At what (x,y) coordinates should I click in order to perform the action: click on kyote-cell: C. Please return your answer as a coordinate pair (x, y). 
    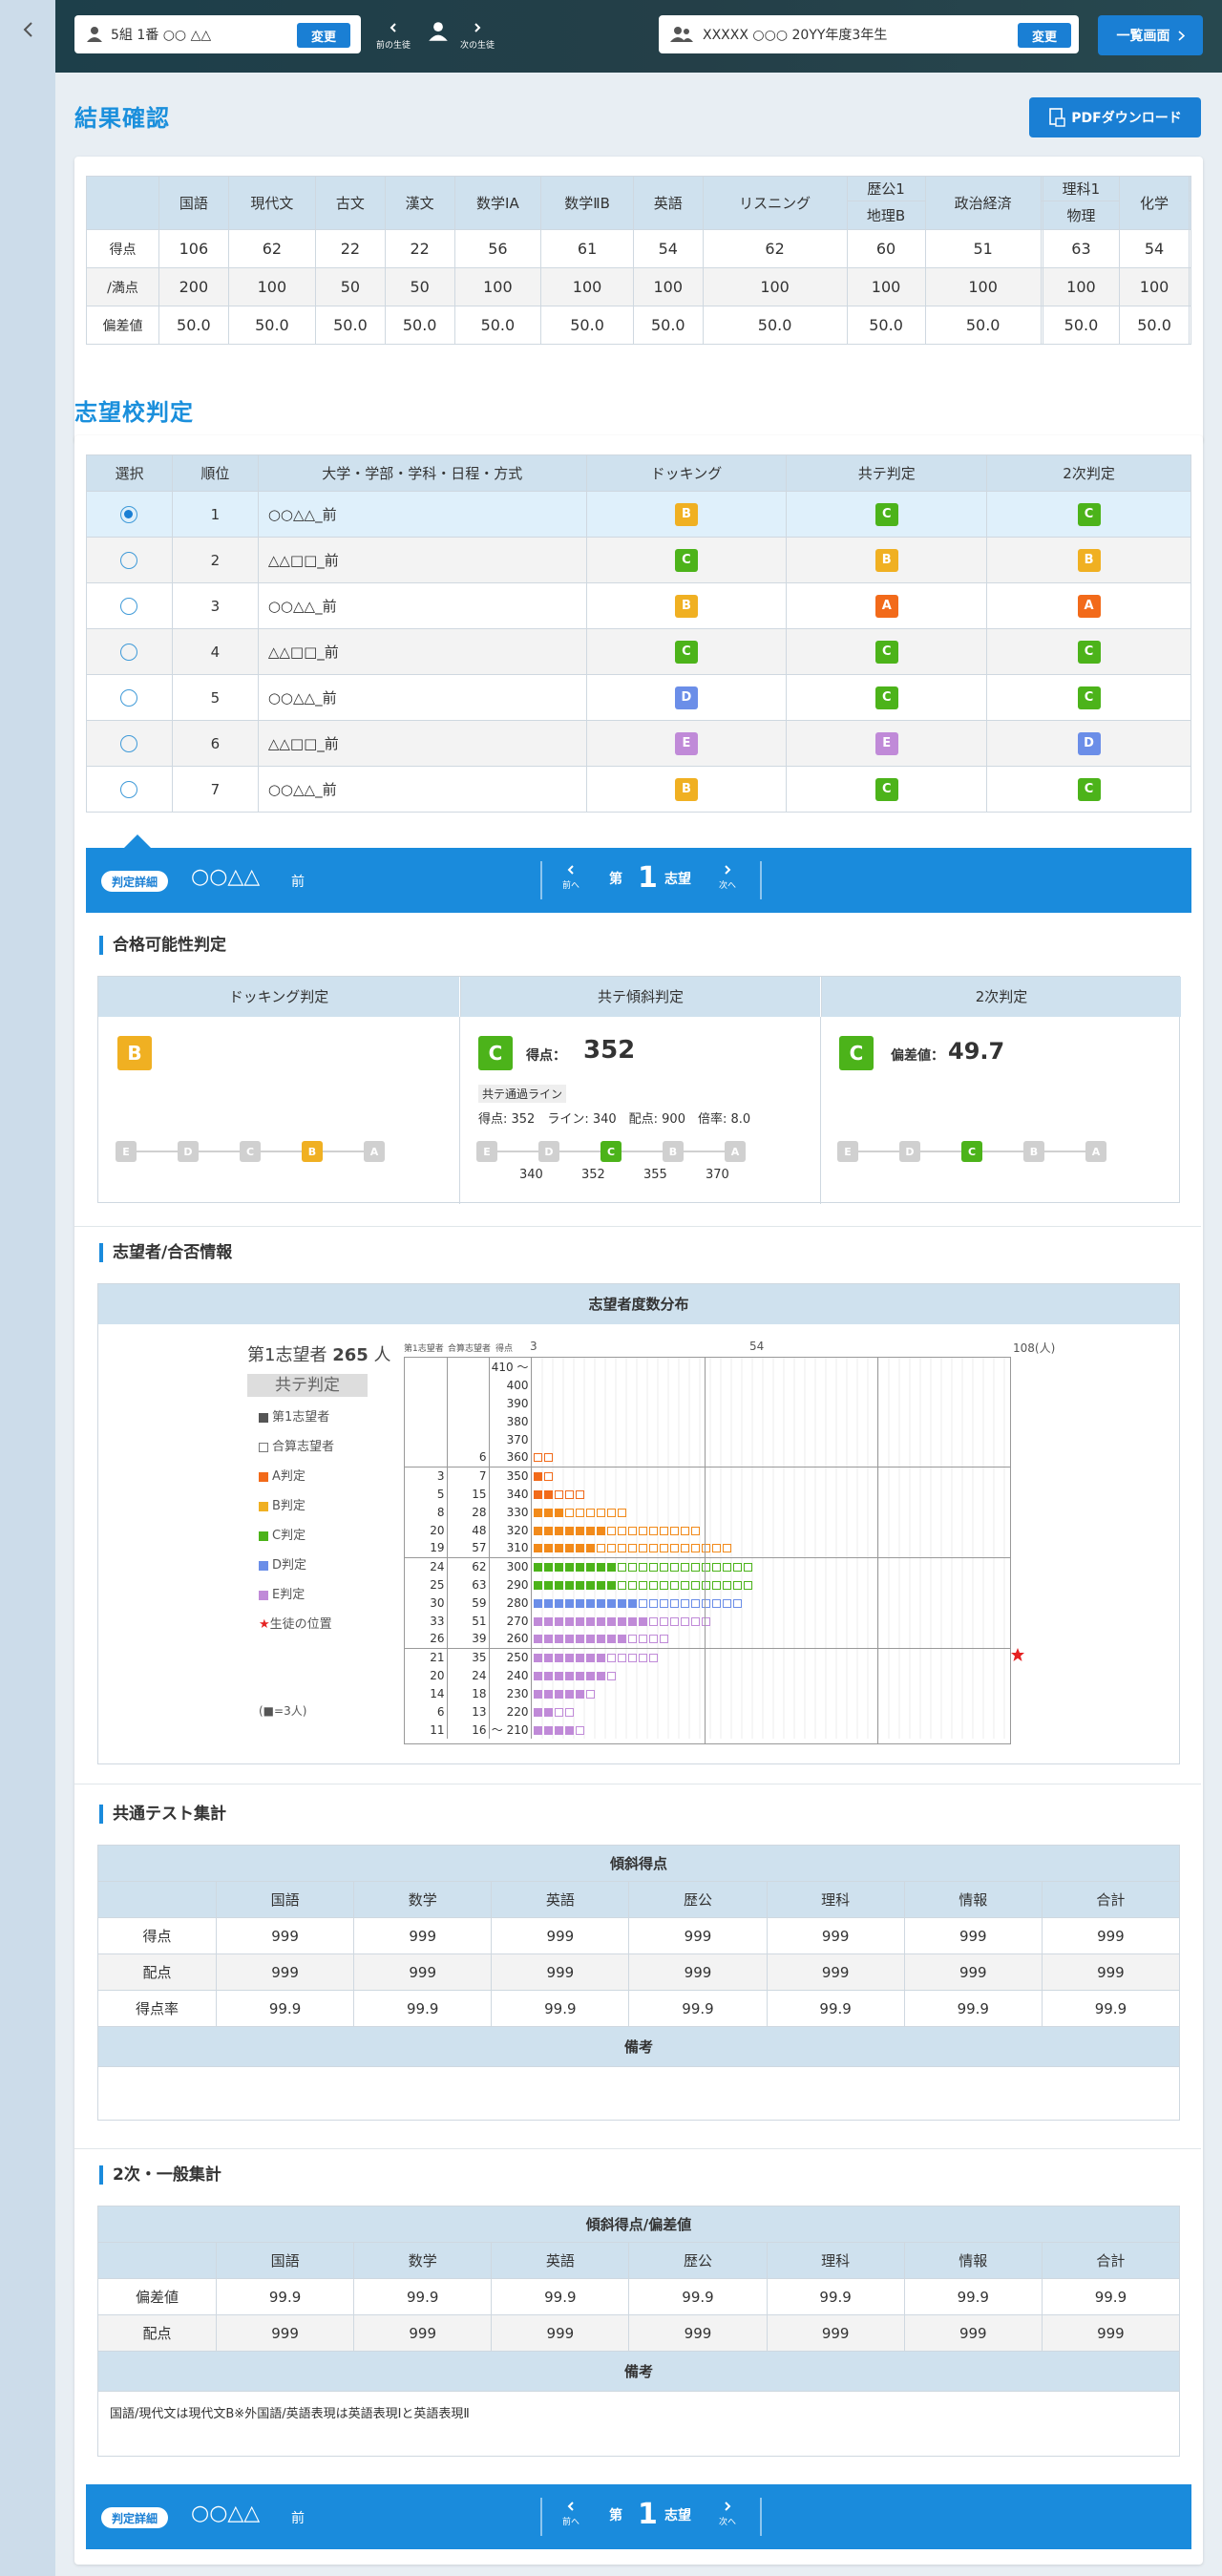
    Looking at the image, I should click on (887, 789).